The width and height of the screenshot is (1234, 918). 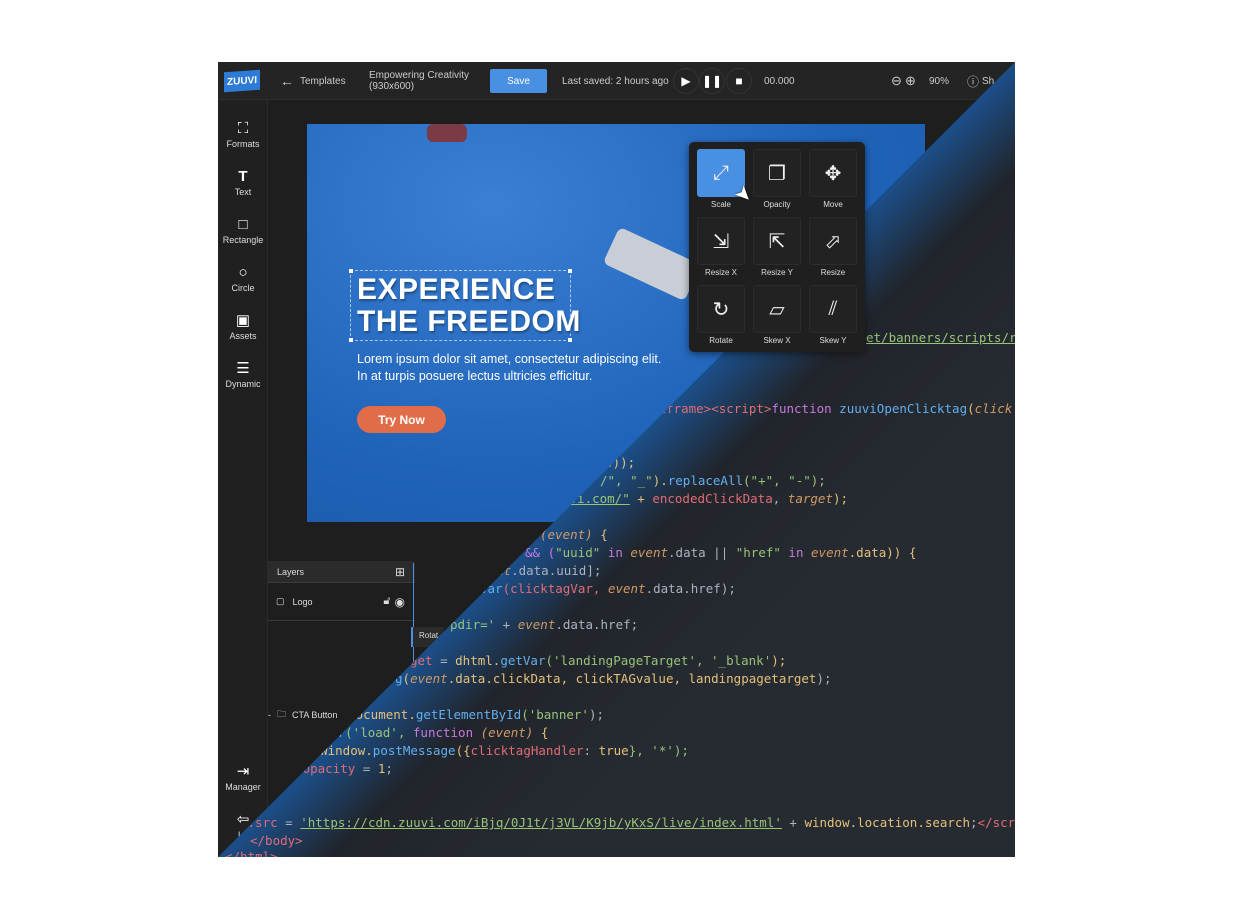 I want to click on code-token: </html>, so click(x=251, y=853).